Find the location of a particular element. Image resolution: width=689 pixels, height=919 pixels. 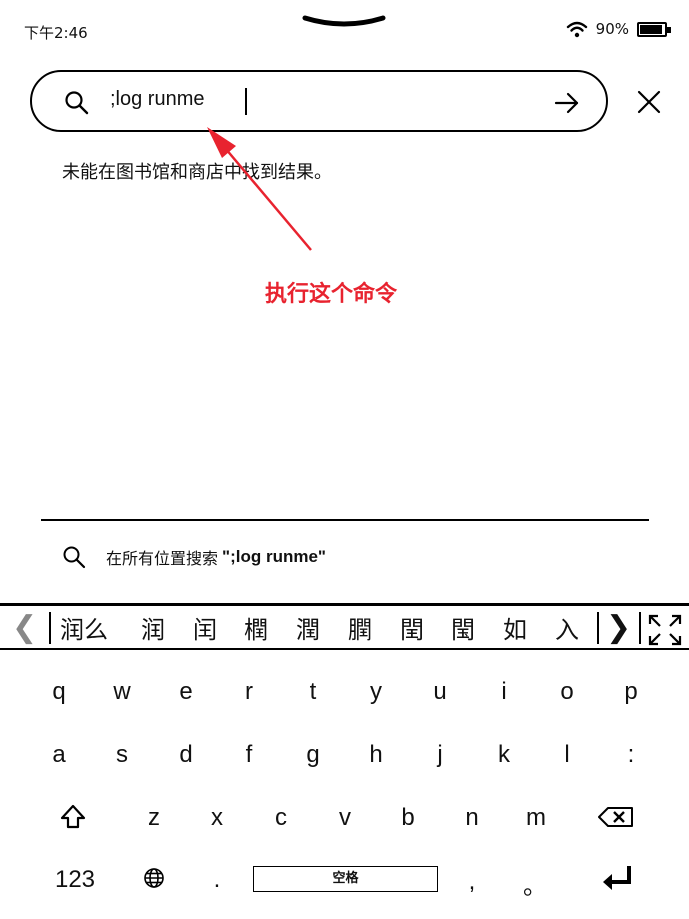

key-j: j is located at coordinates (440, 755).